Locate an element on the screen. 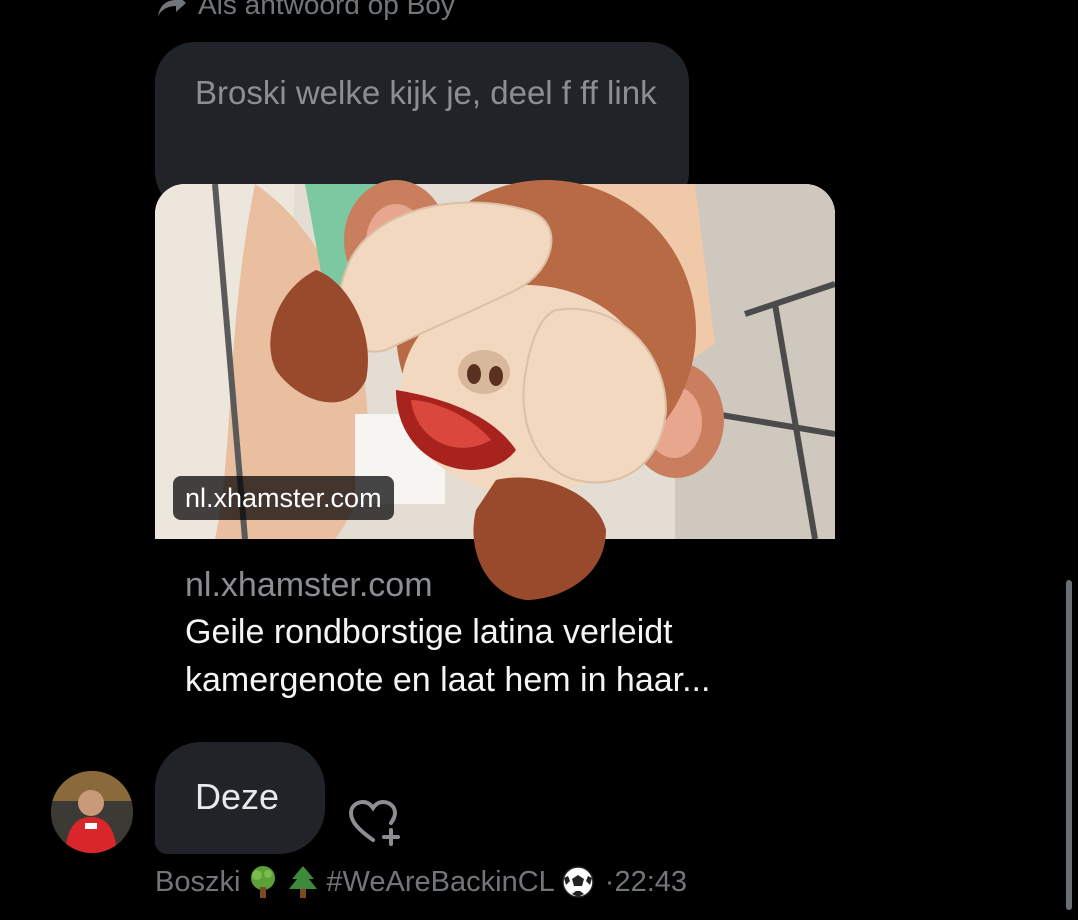 This screenshot has width=1078, height=920. message-text: Deze is located at coordinates (237, 796).